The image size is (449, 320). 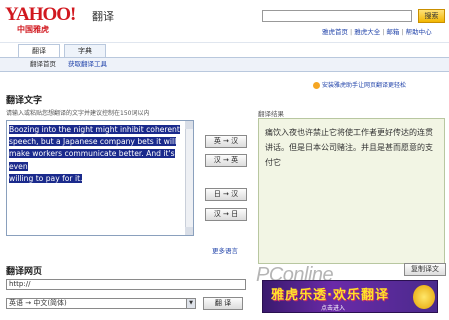 I want to click on tab-dictionary: 字典, so click(x=85, y=50).